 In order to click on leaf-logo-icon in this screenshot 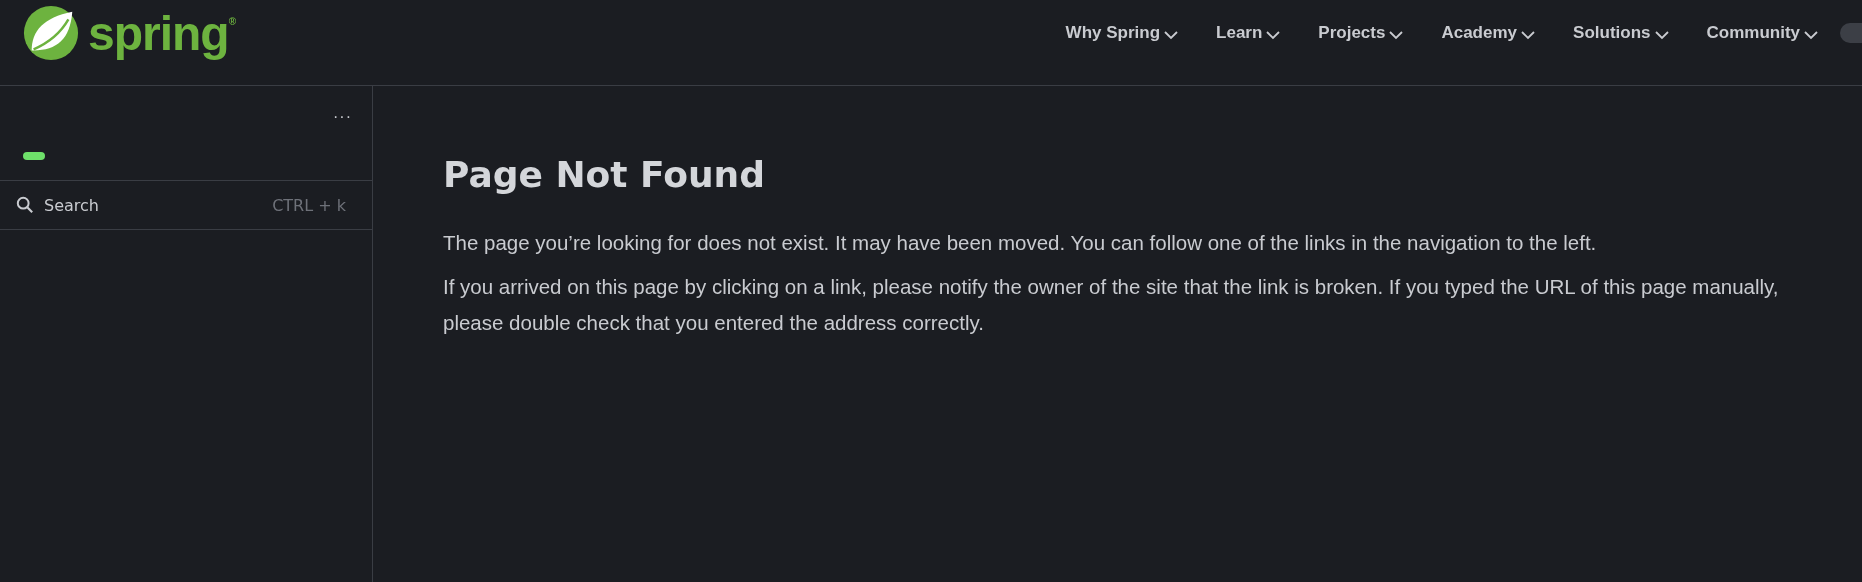, I will do `click(51, 33)`.